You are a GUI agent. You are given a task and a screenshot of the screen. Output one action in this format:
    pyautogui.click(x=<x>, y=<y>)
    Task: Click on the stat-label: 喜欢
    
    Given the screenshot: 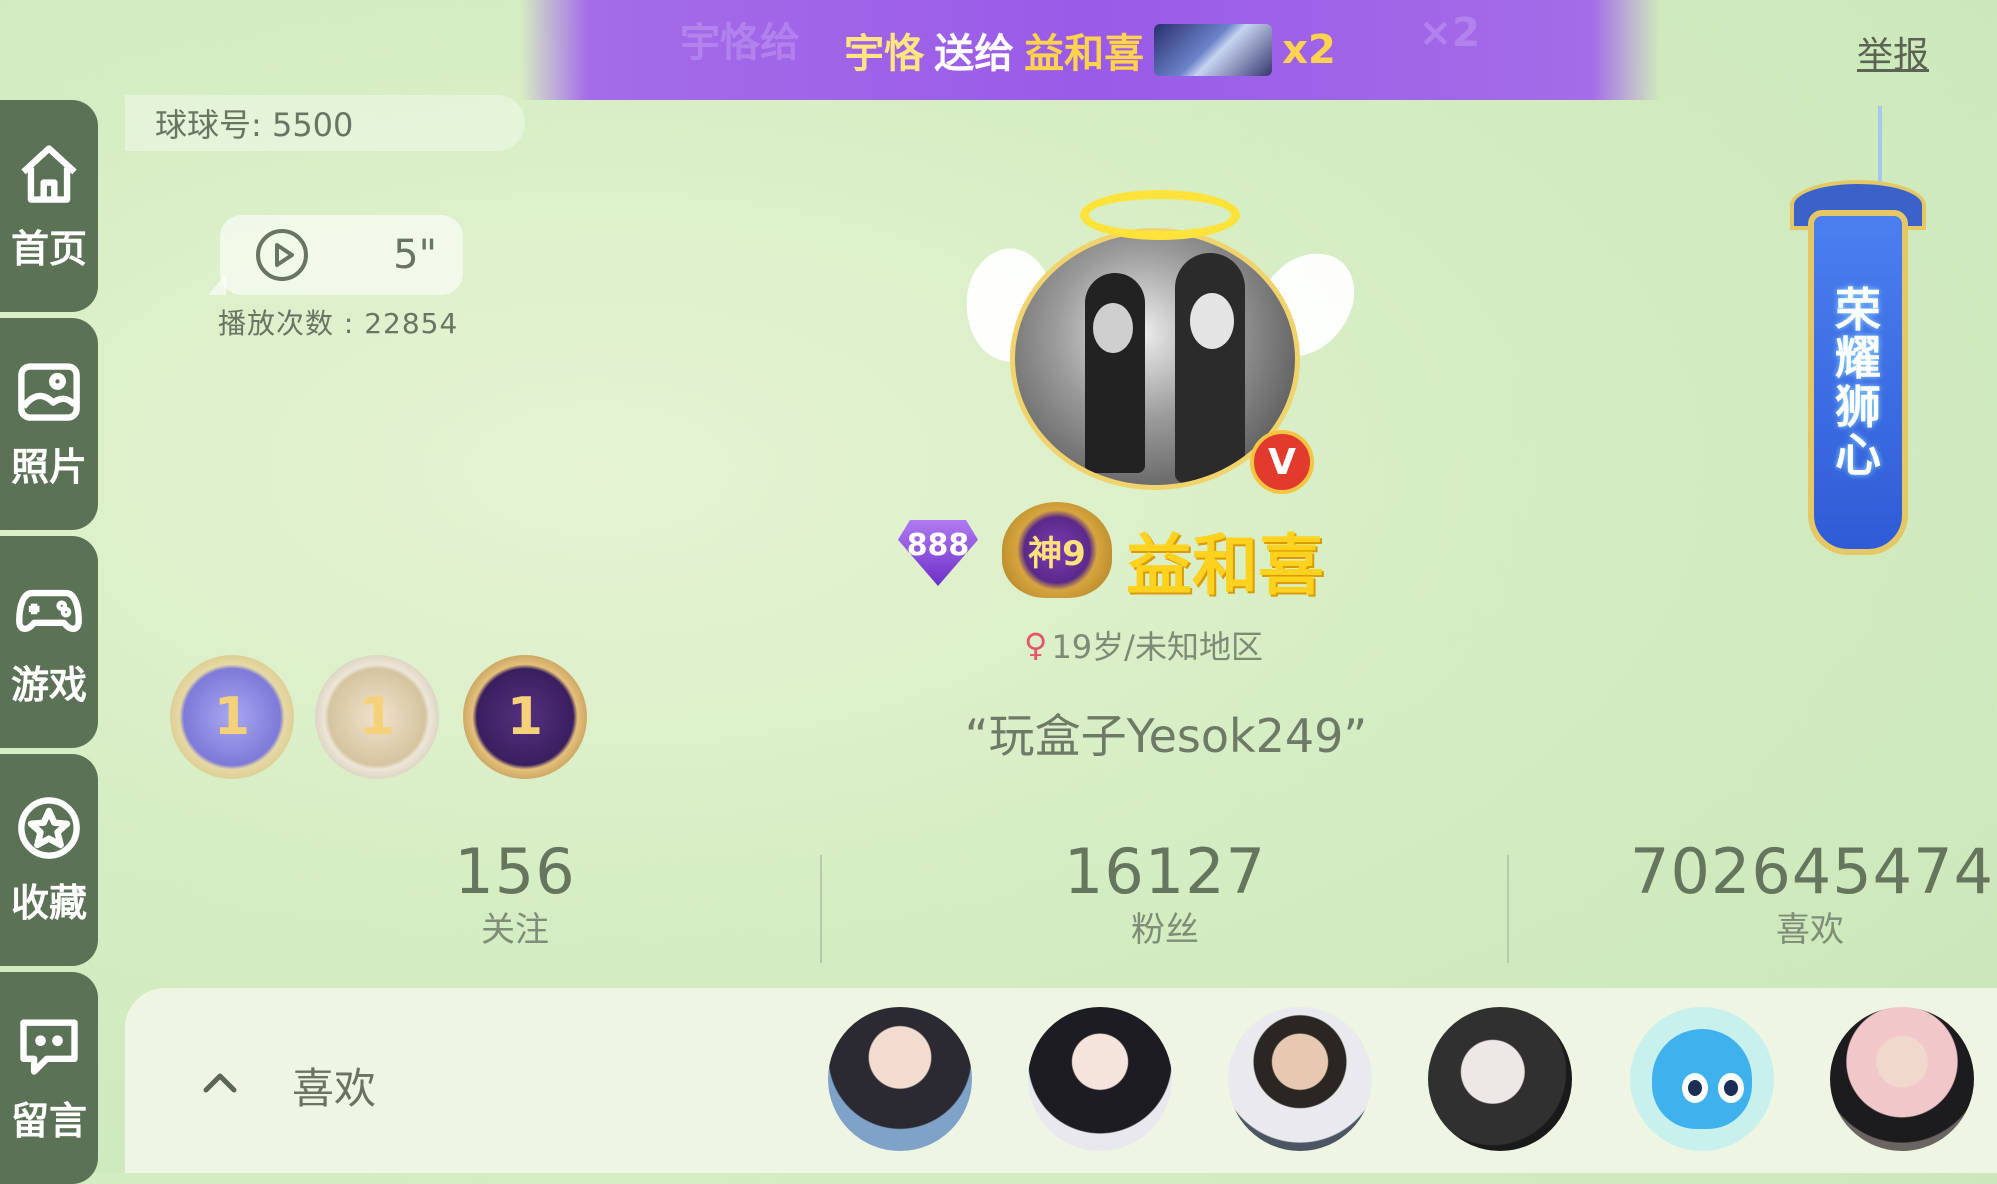 What is the action you would take?
    pyautogui.click(x=1810, y=930)
    